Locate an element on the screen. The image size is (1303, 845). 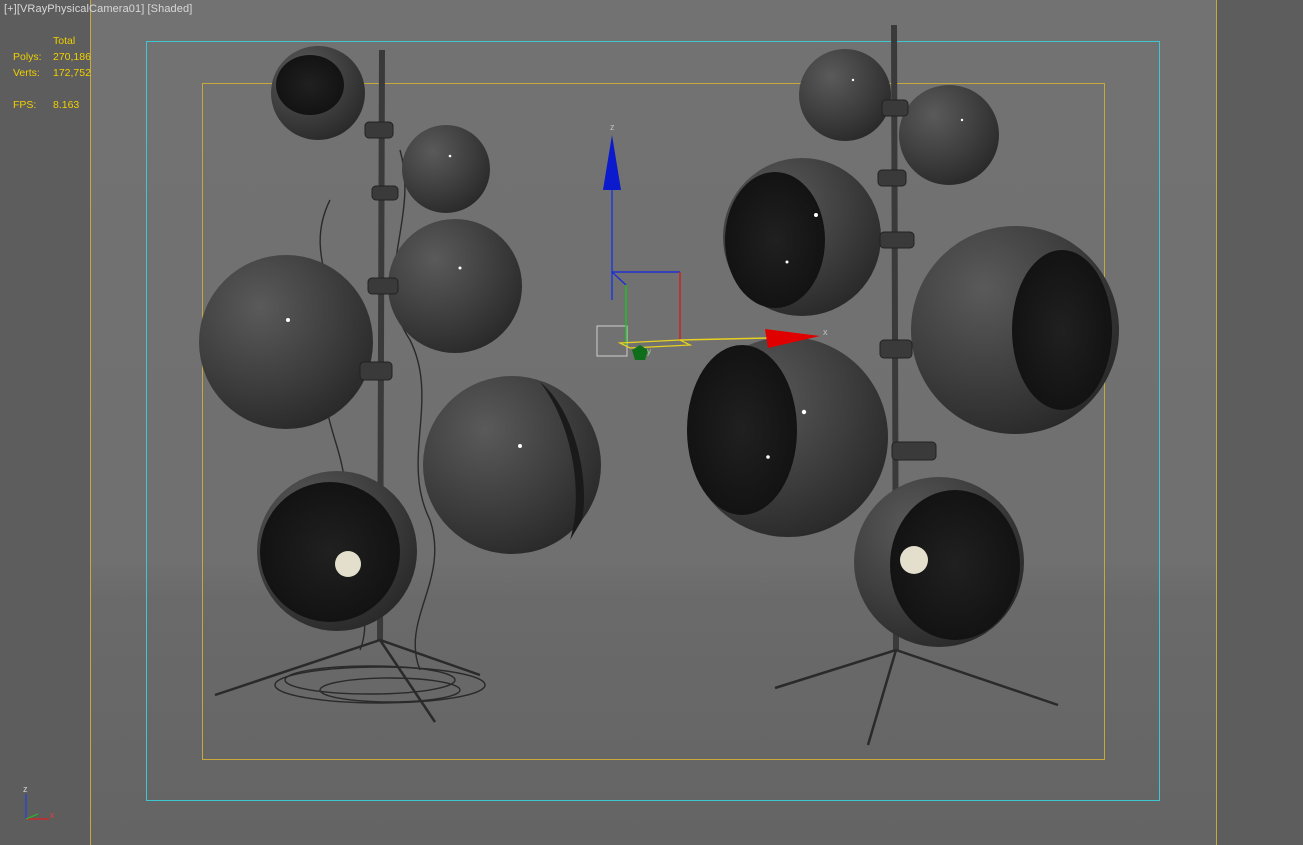
viewport-label-bar: [+][VRayPhysicalCamera01] [Shaded] is located at coordinates (98, 9).